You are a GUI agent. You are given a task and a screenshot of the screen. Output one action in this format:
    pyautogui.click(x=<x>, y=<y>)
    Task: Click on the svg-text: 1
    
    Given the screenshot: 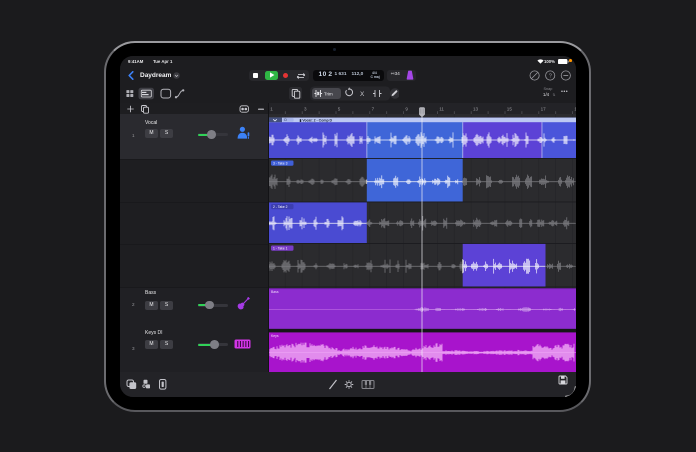 What is the action you would take?
    pyautogui.click(x=271, y=108)
    